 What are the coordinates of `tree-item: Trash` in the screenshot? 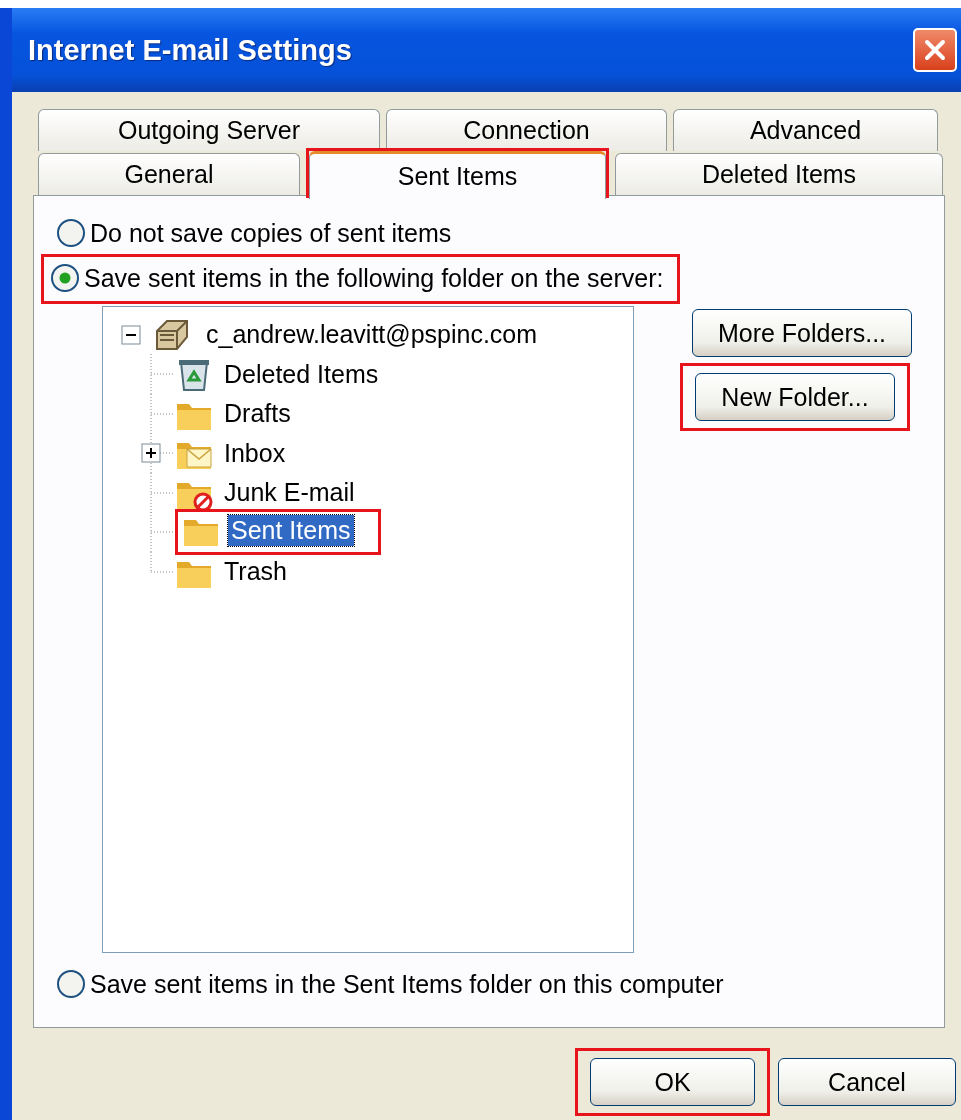 It's located at (255, 572).